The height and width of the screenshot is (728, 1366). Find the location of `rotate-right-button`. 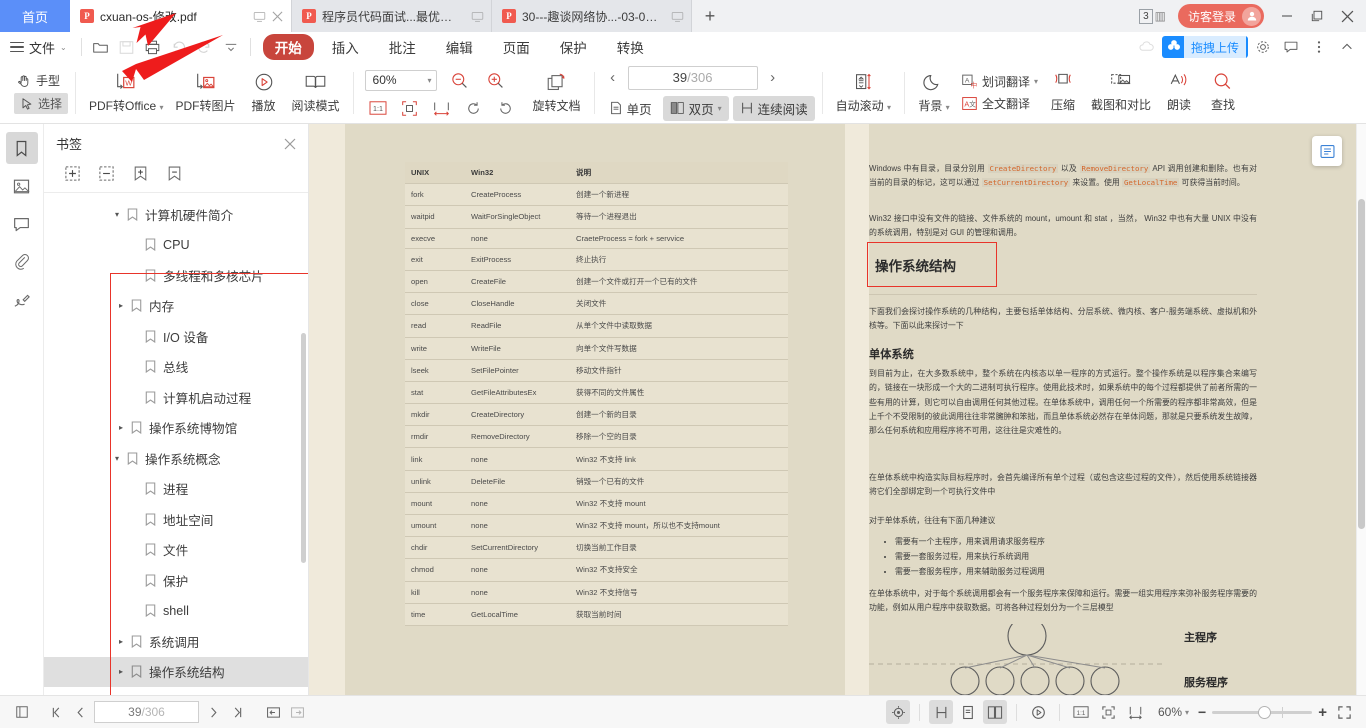

rotate-right-button is located at coordinates (506, 108).